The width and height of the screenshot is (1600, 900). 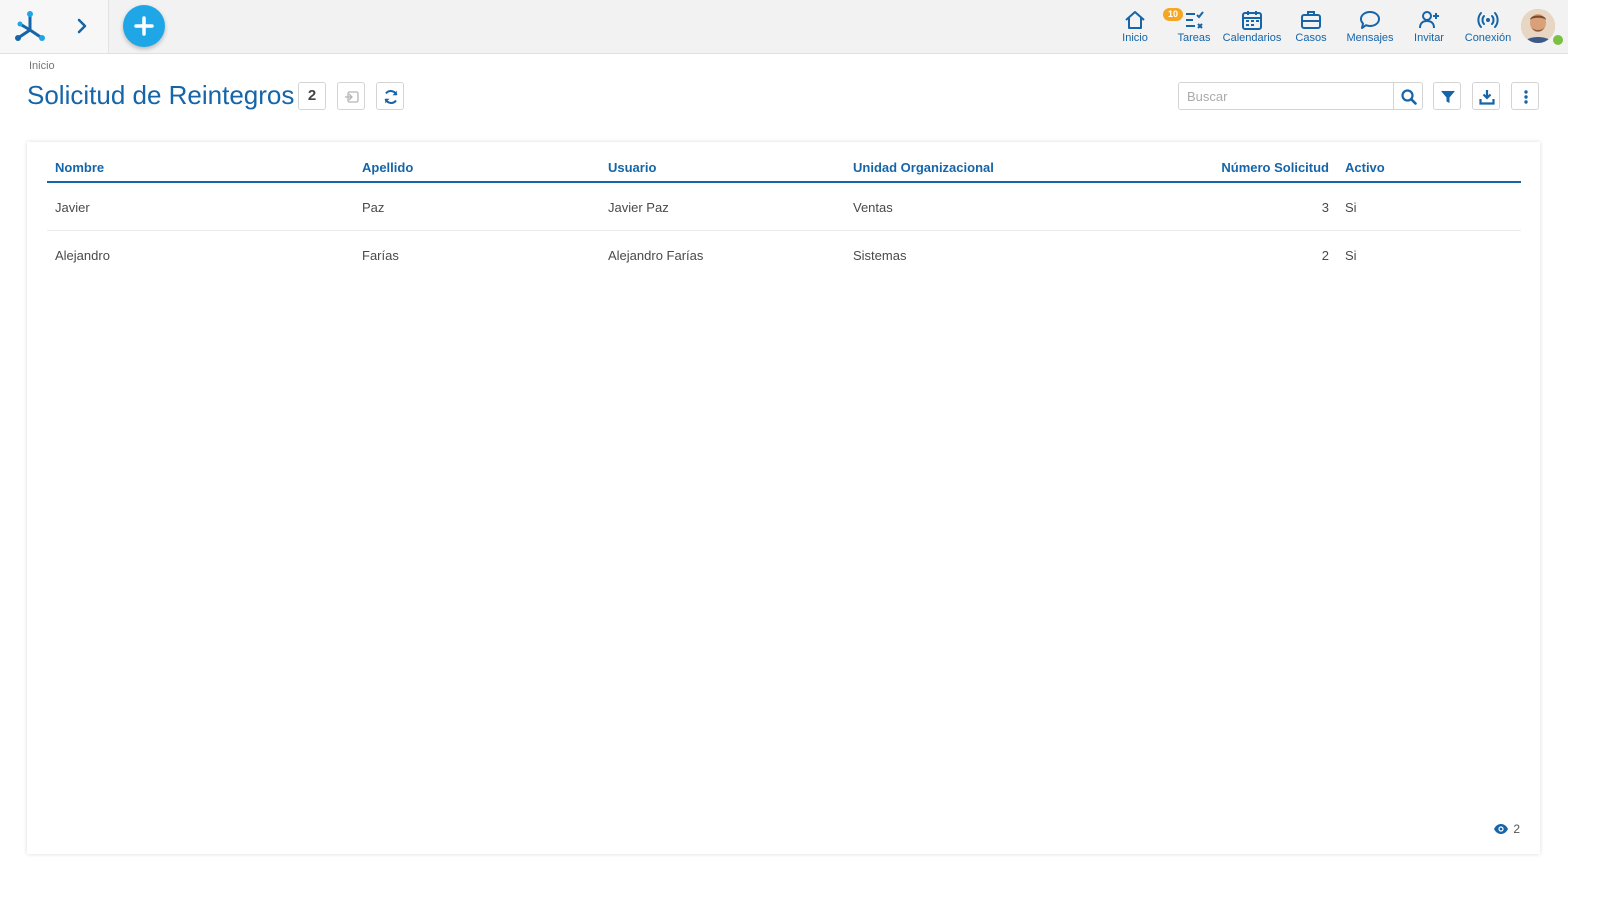 I want to click on nav-invitar: Invitar, so click(x=1429, y=28).